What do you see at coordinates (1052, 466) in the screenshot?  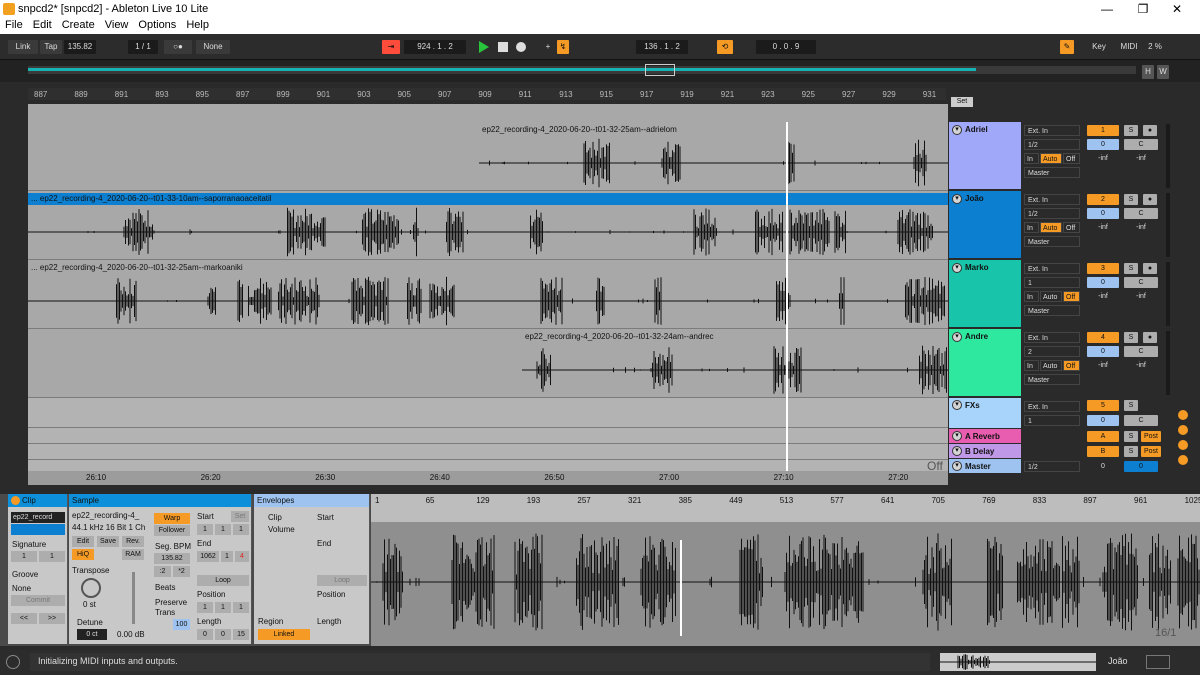 I see `cue-output-select: 1/2` at bounding box center [1052, 466].